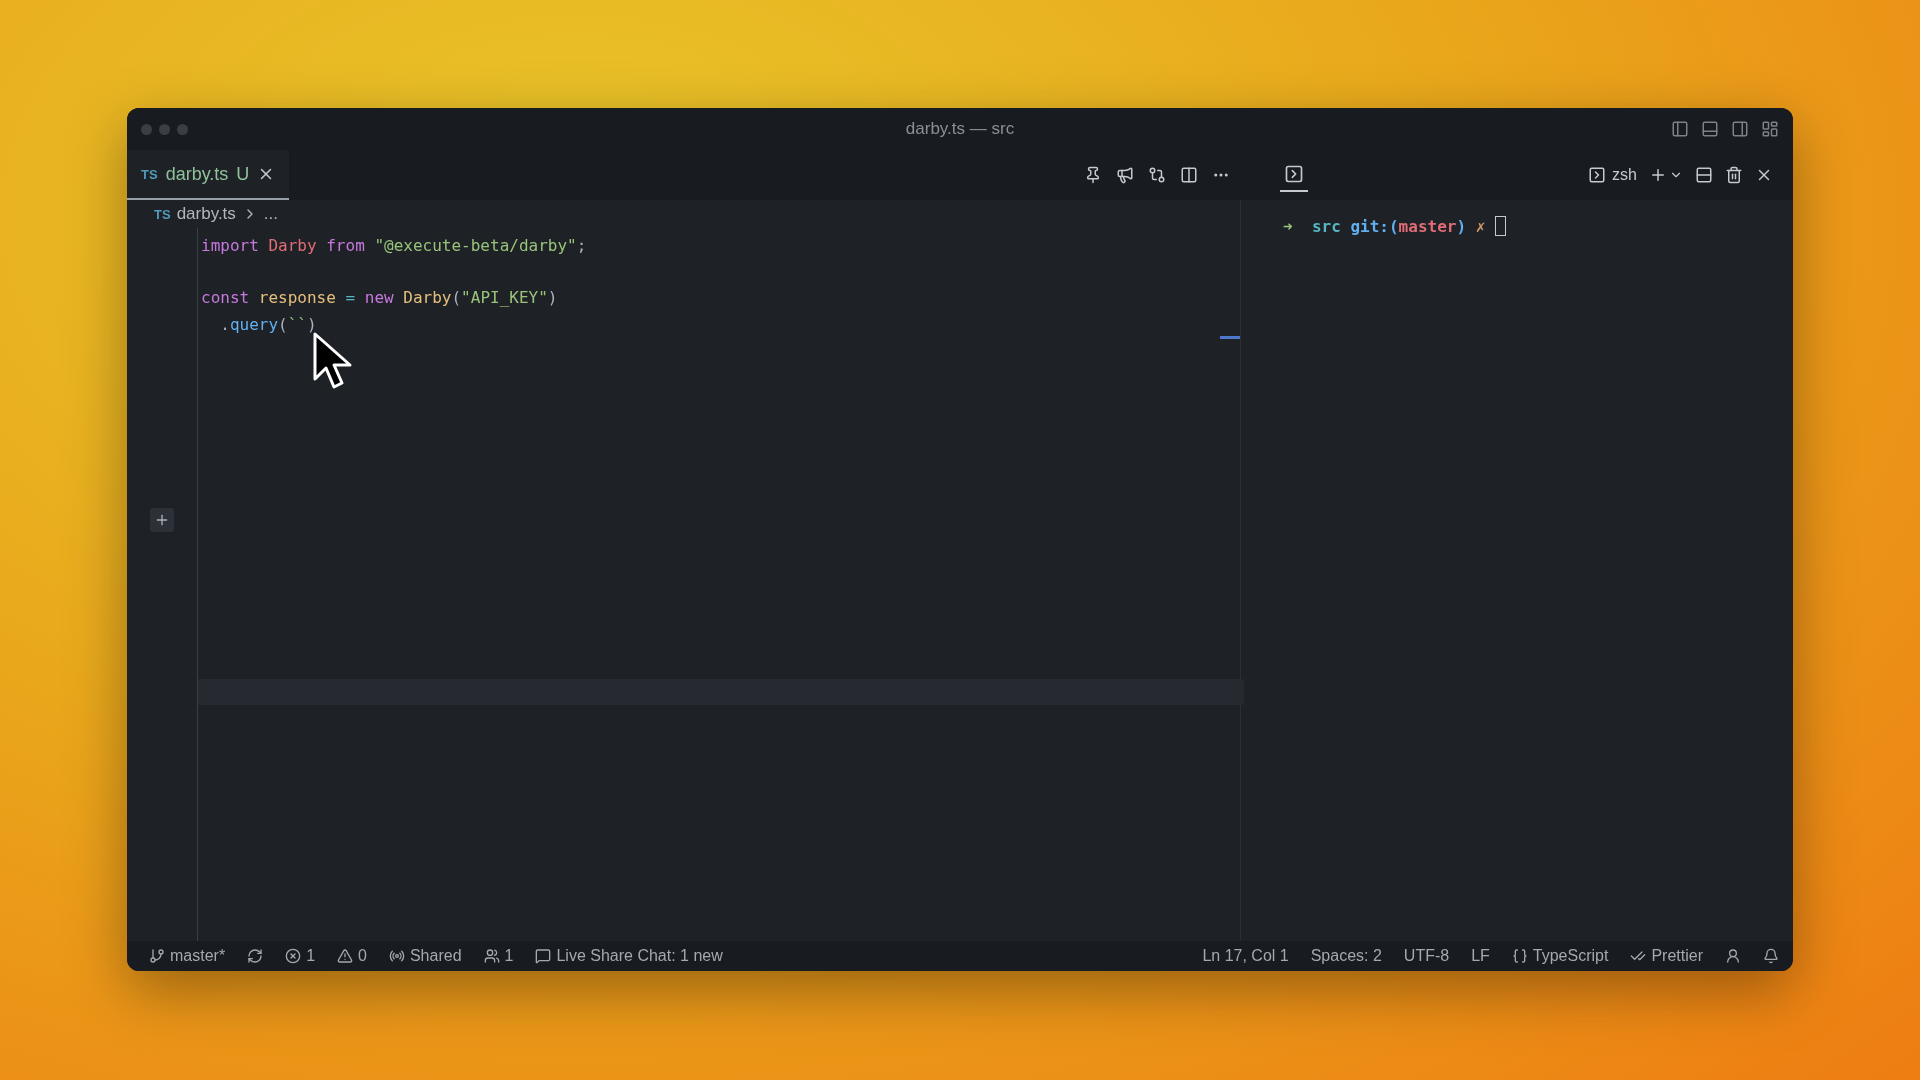 The width and height of the screenshot is (1920, 1080). I want to click on status-item: TypeScript, so click(1560, 956).